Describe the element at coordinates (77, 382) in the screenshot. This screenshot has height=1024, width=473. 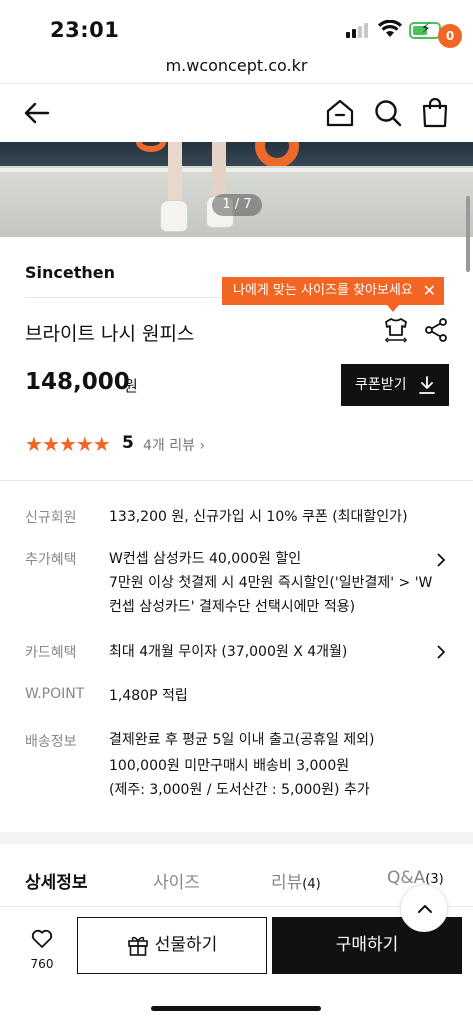
I see `product-price: 148,000` at that location.